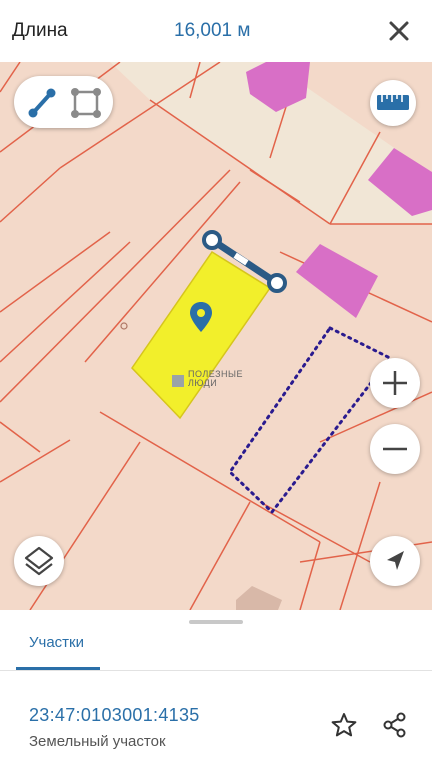  Describe the element at coordinates (56, 642) in the screenshot. I see `tab-parcels: Участки` at that location.